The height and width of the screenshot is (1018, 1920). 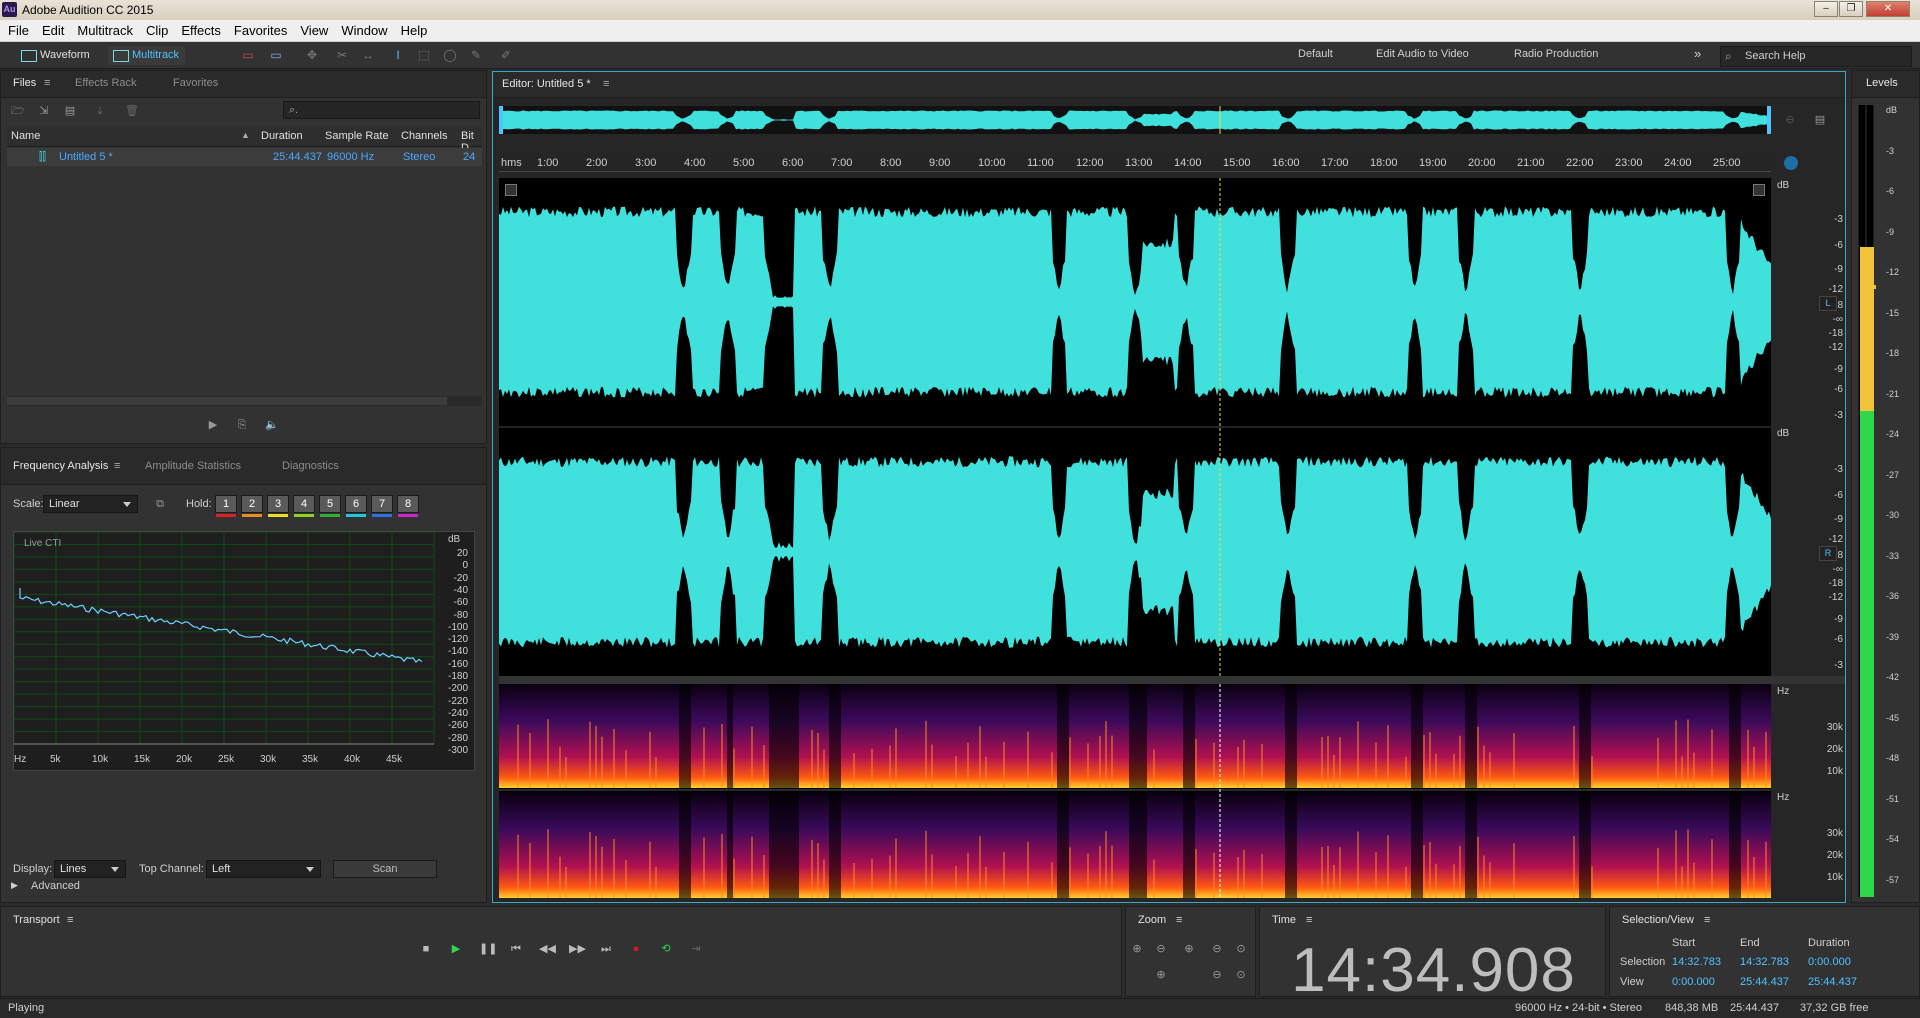 What do you see at coordinates (1135, 791) in the screenshot?
I see `spectral-display` at bounding box center [1135, 791].